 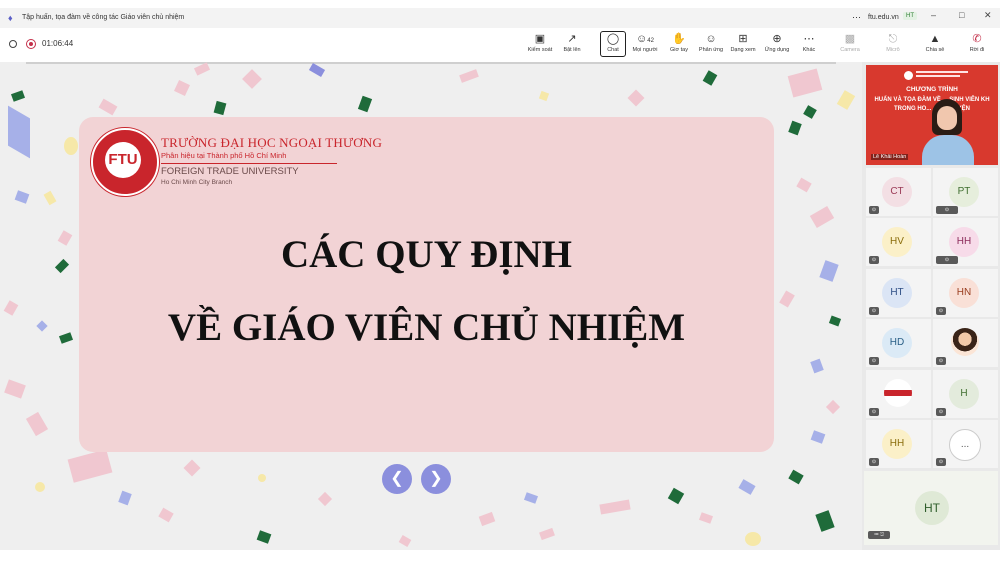 I want to click on avatar: CT, so click(x=897, y=192).